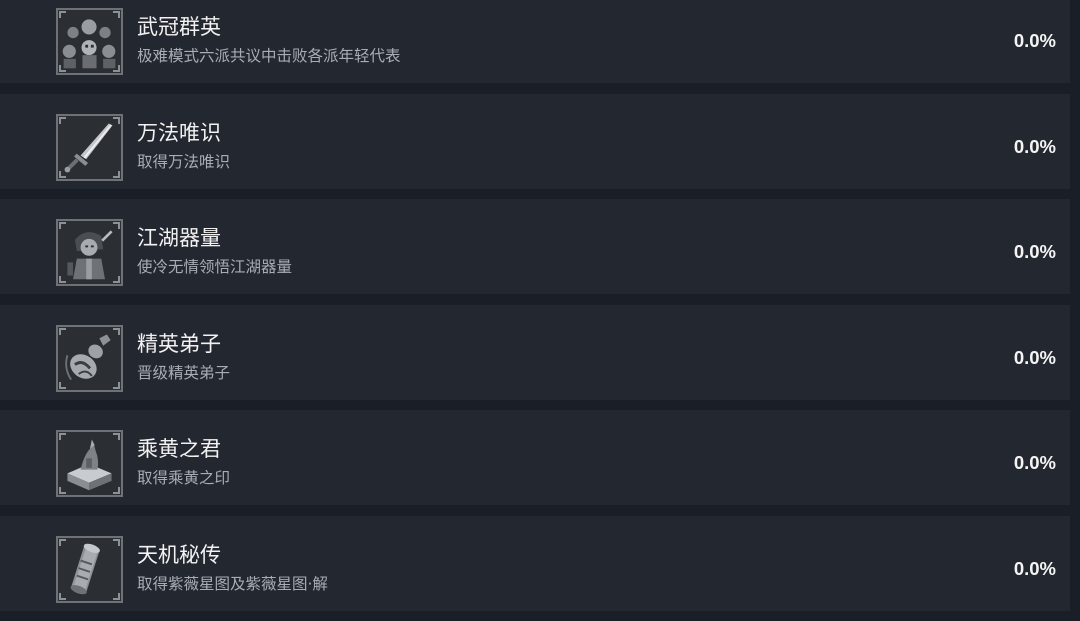 This screenshot has width=1080, height=621. I want to click on achievement-title: 万法唯识, so click(179, 132).